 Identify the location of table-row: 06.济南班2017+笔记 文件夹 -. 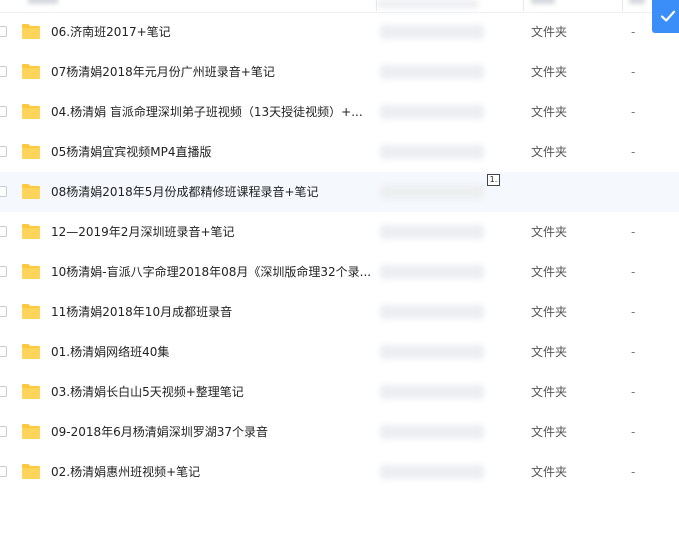
(339, 32).